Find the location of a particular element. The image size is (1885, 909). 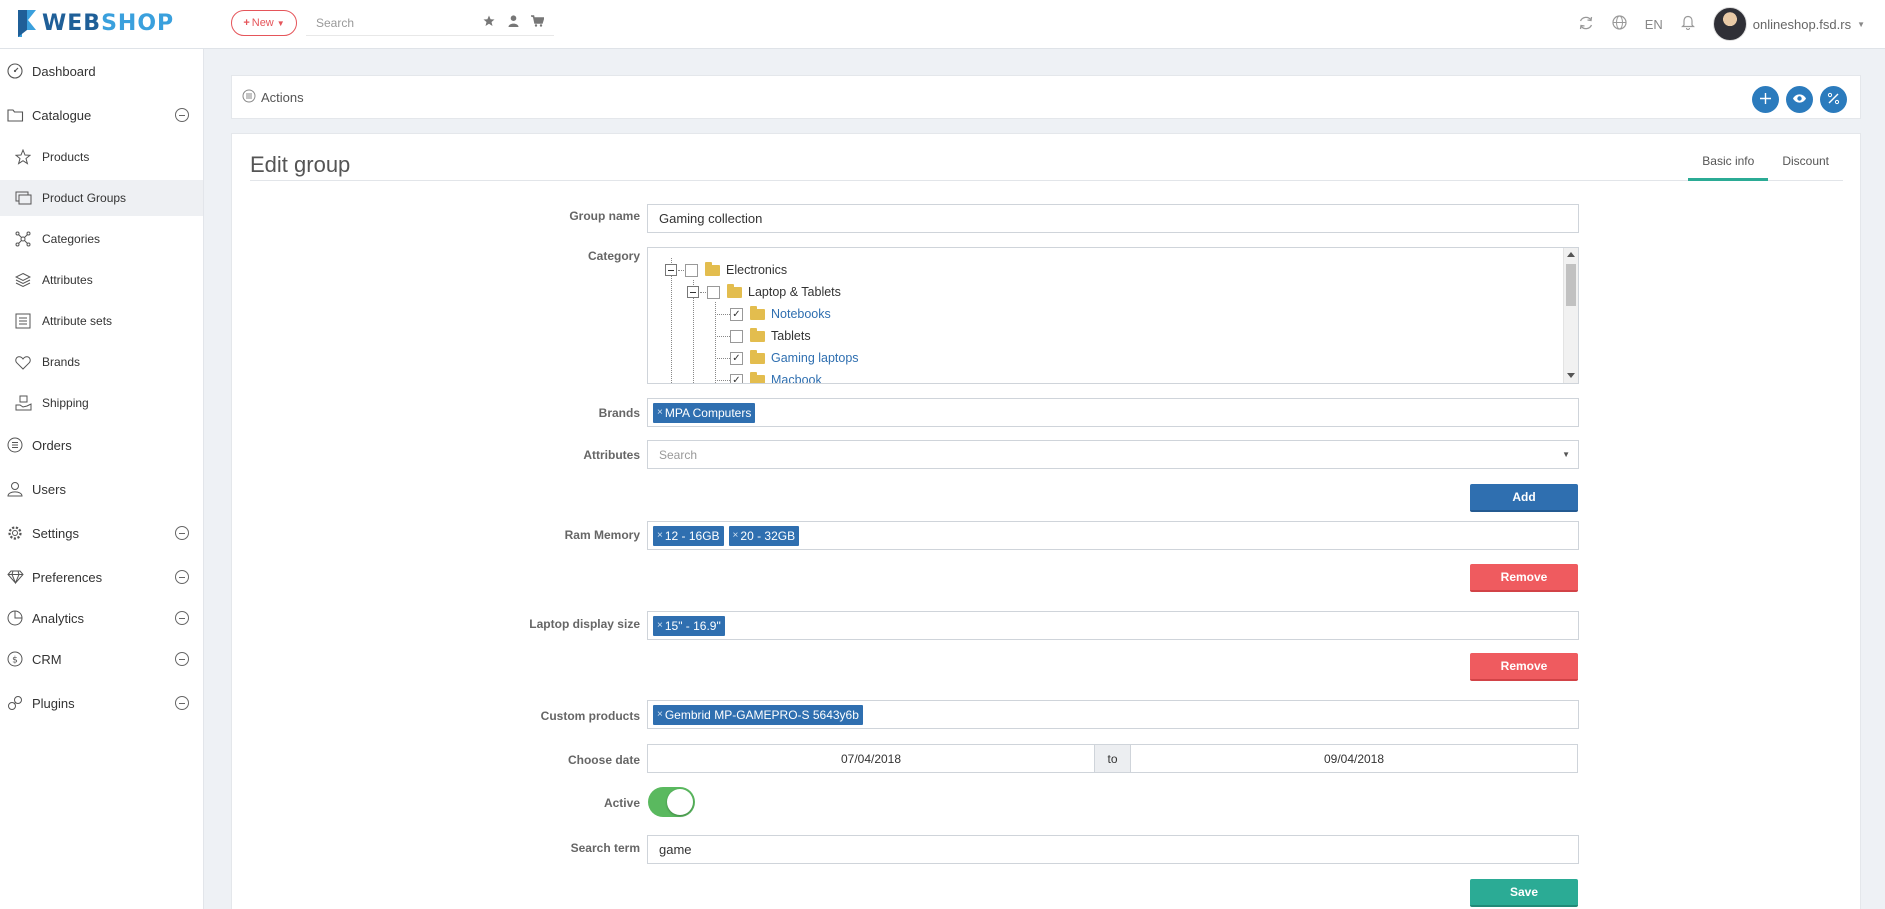

tab-discount: Discount is located at coordinates (1805, 167).